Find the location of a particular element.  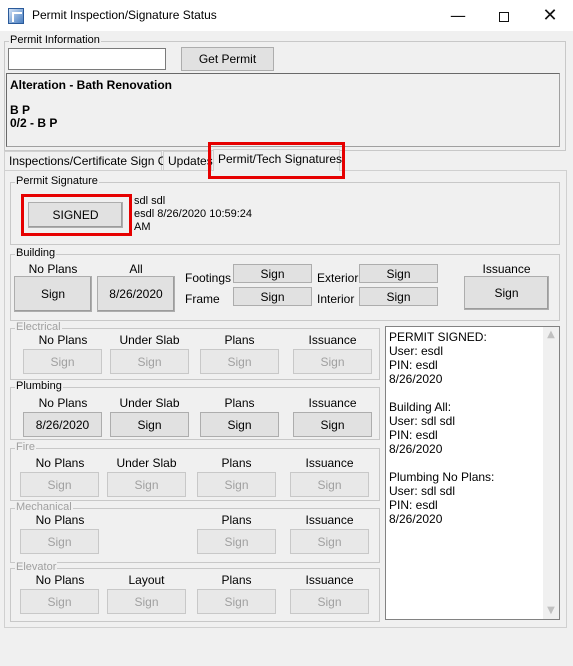

window-title: Permit Inspection/Signature Status is located at coordinates (124, 15).